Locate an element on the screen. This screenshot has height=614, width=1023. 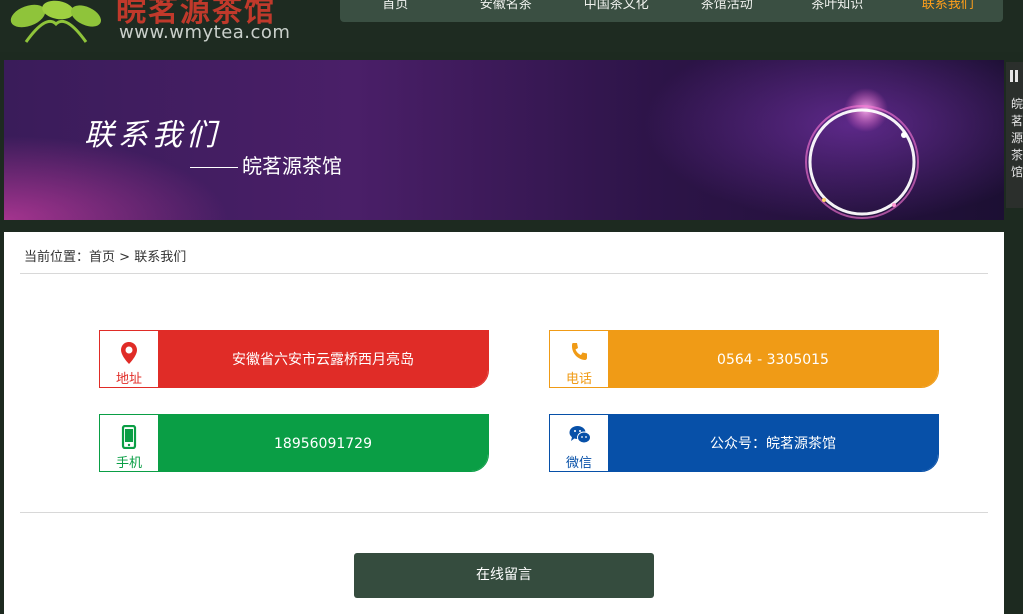
address-icon-cell: 地址 is located at coordinates (129, 359).